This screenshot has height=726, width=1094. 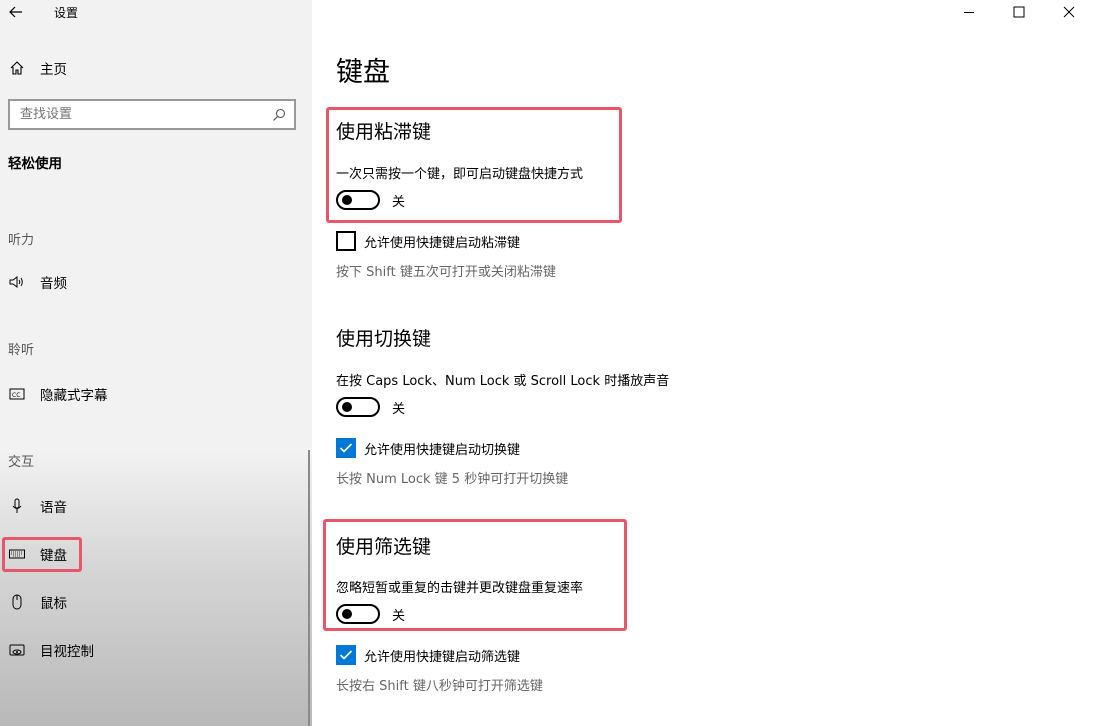 What do you see at coordinates (21, 462) in the screenshot?
I see `group-label-interaction: 交互` at bounding box center [21, 462].